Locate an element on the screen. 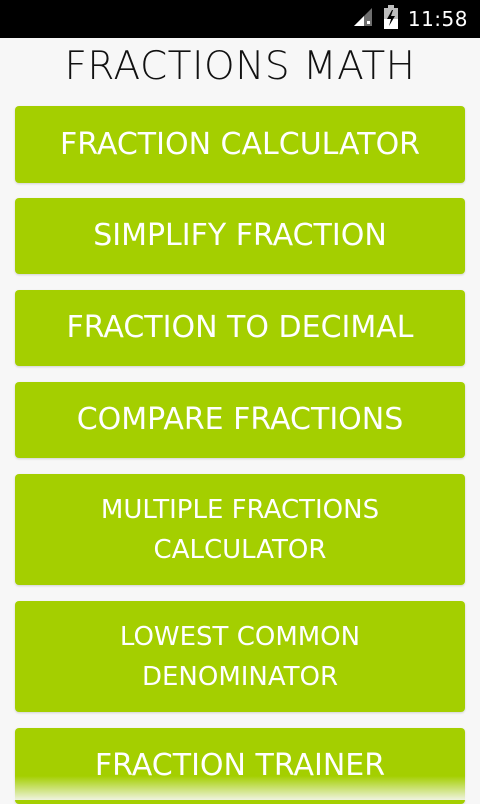 This screenshot has width=480, height=804. multiple-fractions-calculator-button: MULTIPLE FRACTIONS CALCULATOR is located at coordinates (240, 529).